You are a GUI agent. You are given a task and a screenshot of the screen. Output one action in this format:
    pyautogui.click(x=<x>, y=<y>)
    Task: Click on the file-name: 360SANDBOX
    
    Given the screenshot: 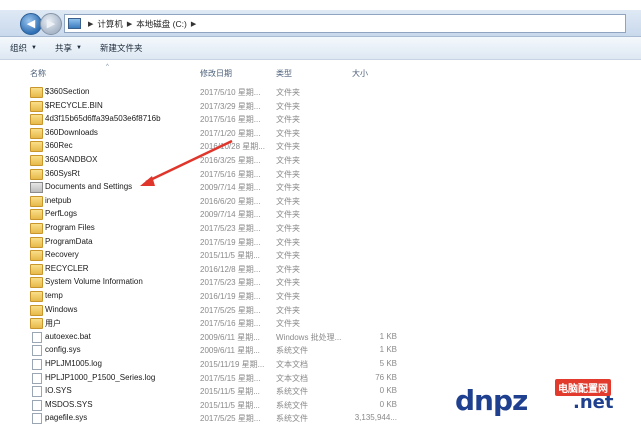 What is the action you would take?
    pyautogui.click(x=71, y=159)
    